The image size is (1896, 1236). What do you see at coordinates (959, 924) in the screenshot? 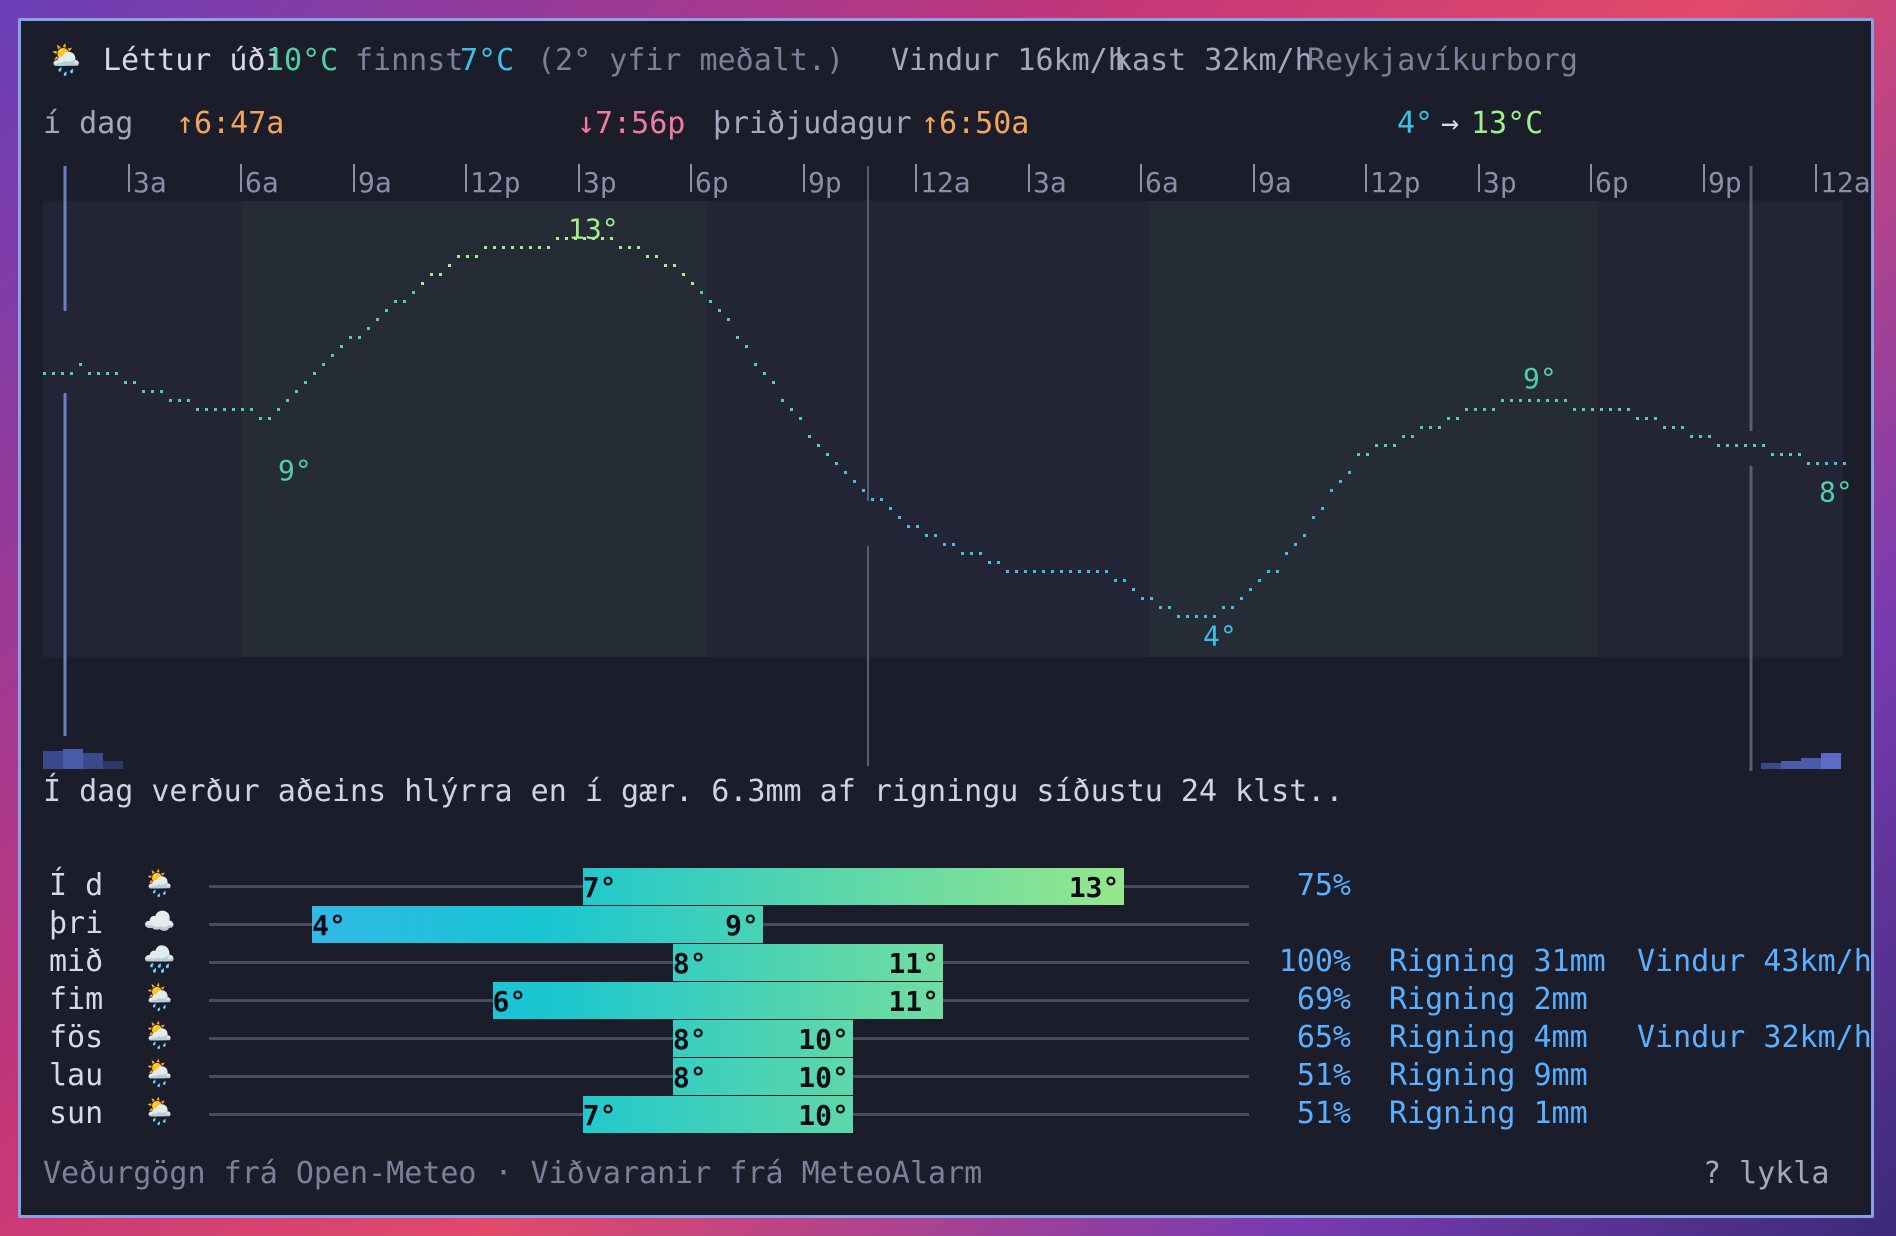
I see `forecast-day-row: þri ☁️ 4° 9°` at bounding box center [959, 924].